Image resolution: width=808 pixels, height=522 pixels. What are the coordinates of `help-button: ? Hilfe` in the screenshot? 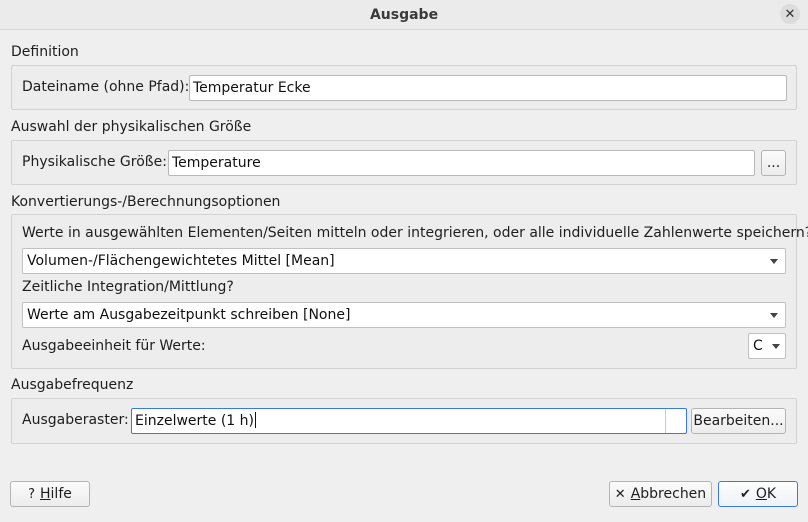 It's located at (50, 494).